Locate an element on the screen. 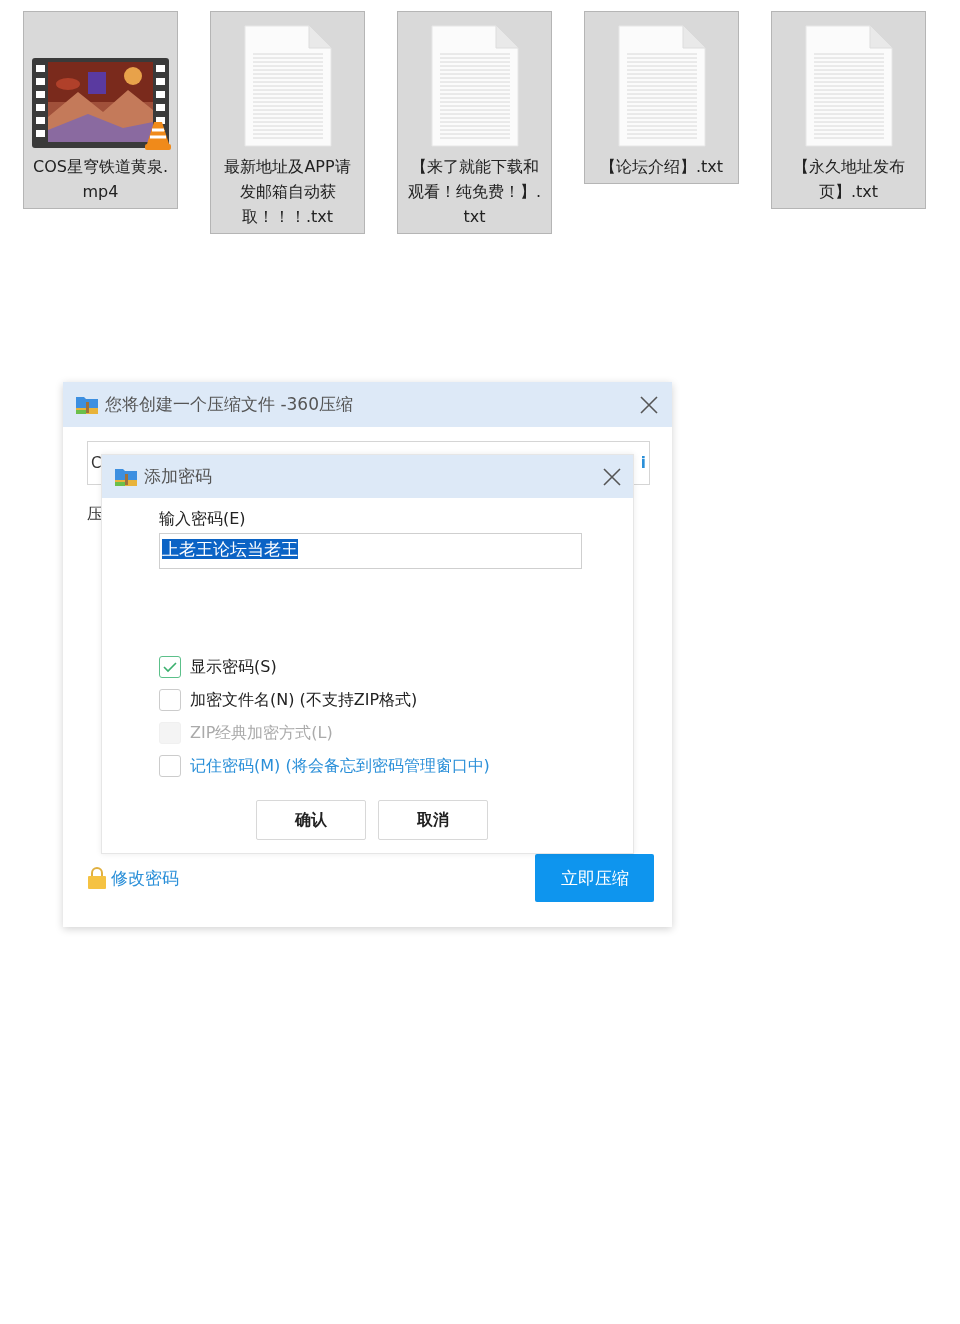  window-title: 您将创建一个压缩文件 -360压缩 is located at coordinates (229, 404).